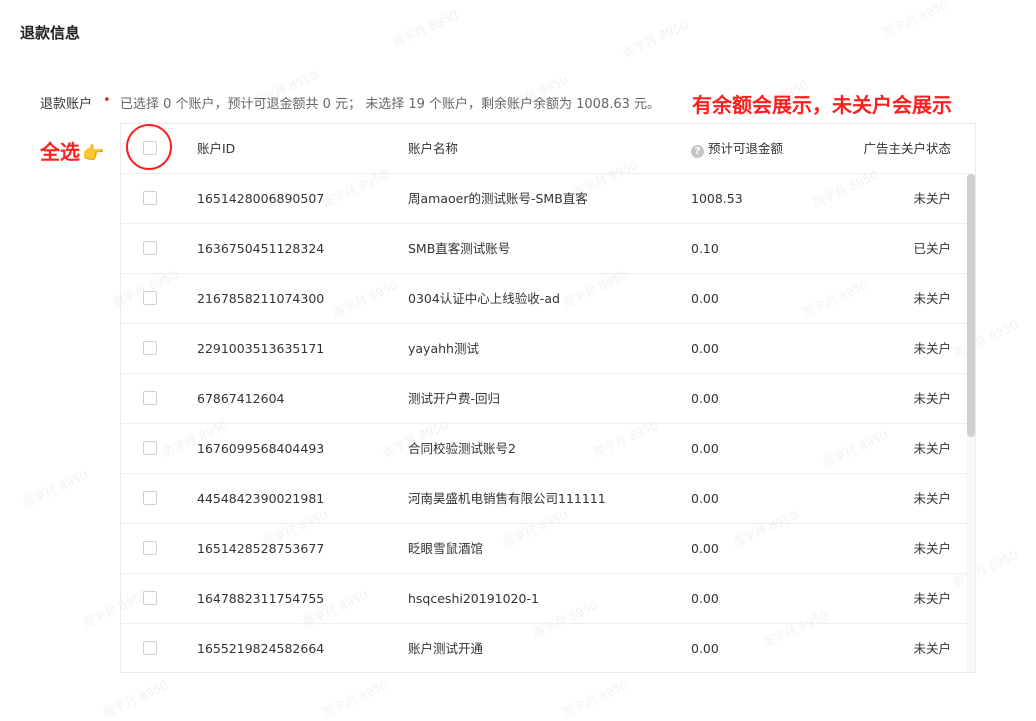 This screenshot has height=721, width=1036. I want to click on required-mark: •, so click(107, 100).